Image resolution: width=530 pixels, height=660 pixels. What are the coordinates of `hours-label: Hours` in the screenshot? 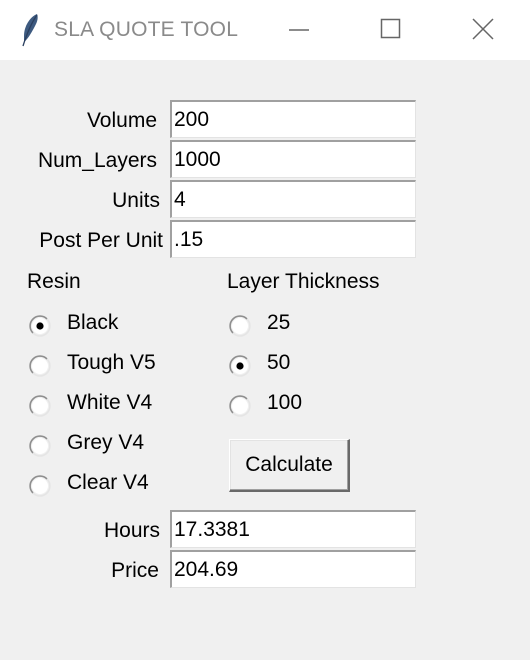 It's located at (131, 530).